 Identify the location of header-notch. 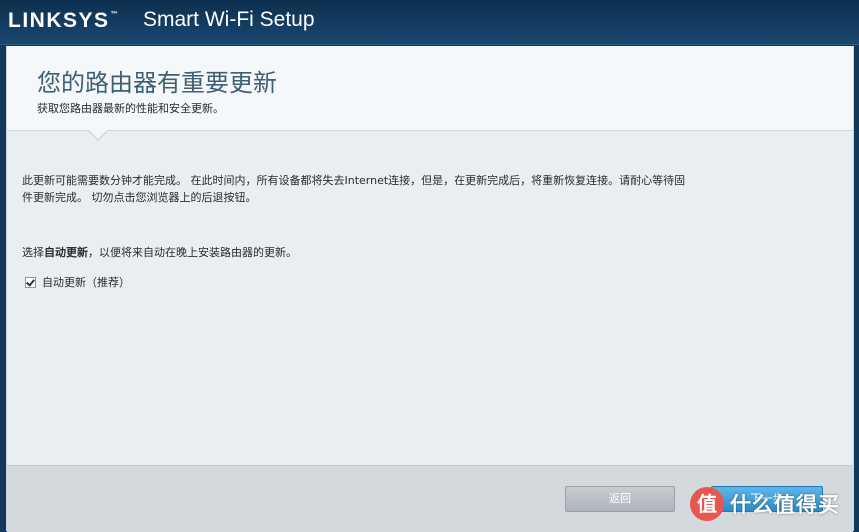
(98, 134).